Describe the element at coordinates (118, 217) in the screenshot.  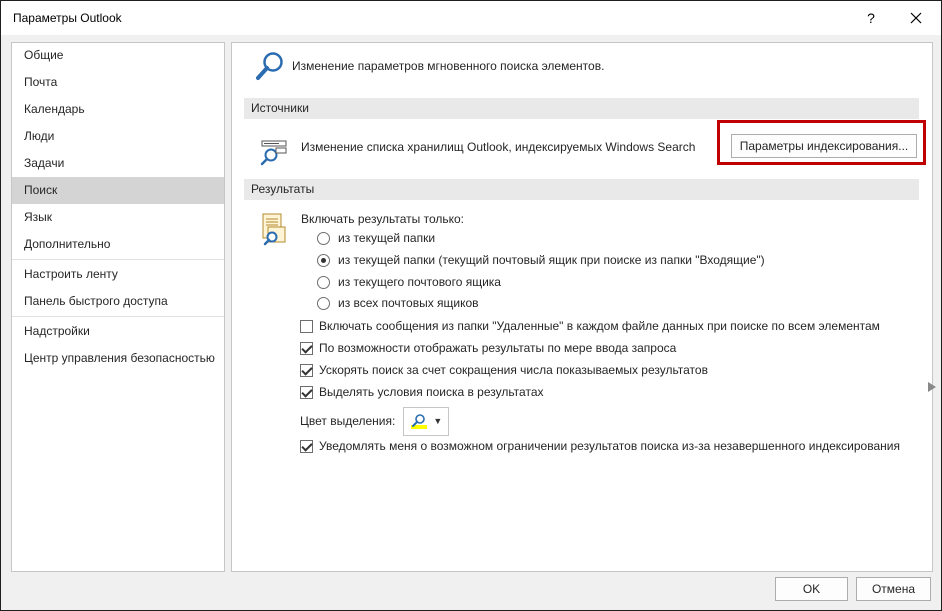
I see `sidebar-item-language: Язык` at that location.